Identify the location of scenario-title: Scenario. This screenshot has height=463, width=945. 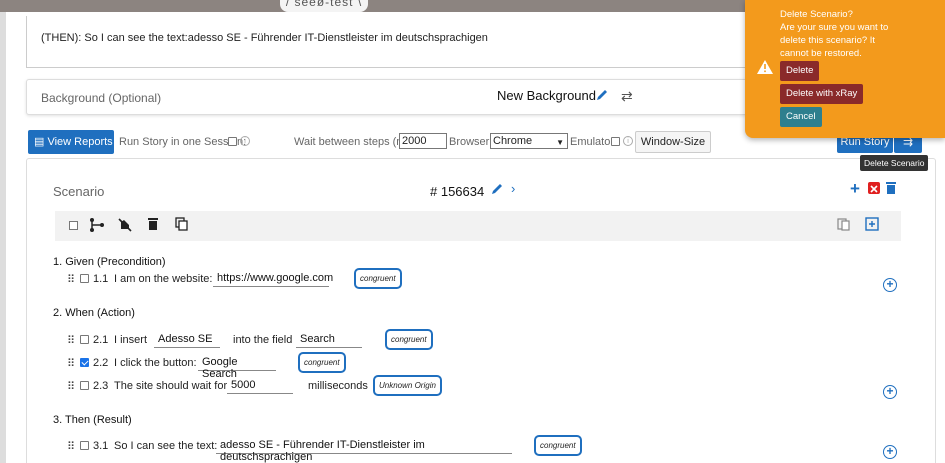
(79, 191).